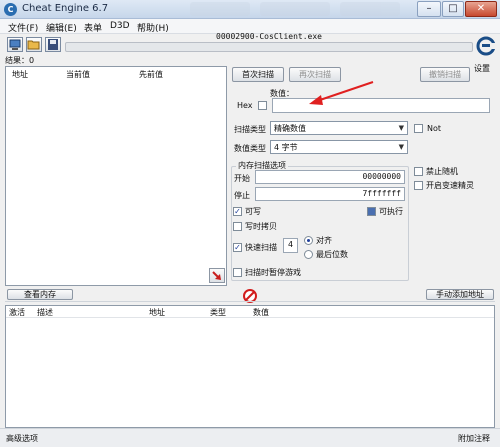 The width and height of the screenshot is (500, 447). What do you see at coordinates (250, 312) in the screenshot?
I see `cheat-table-header: 激活 描述 地址 类型 数值` at bounding box center [250, 312].